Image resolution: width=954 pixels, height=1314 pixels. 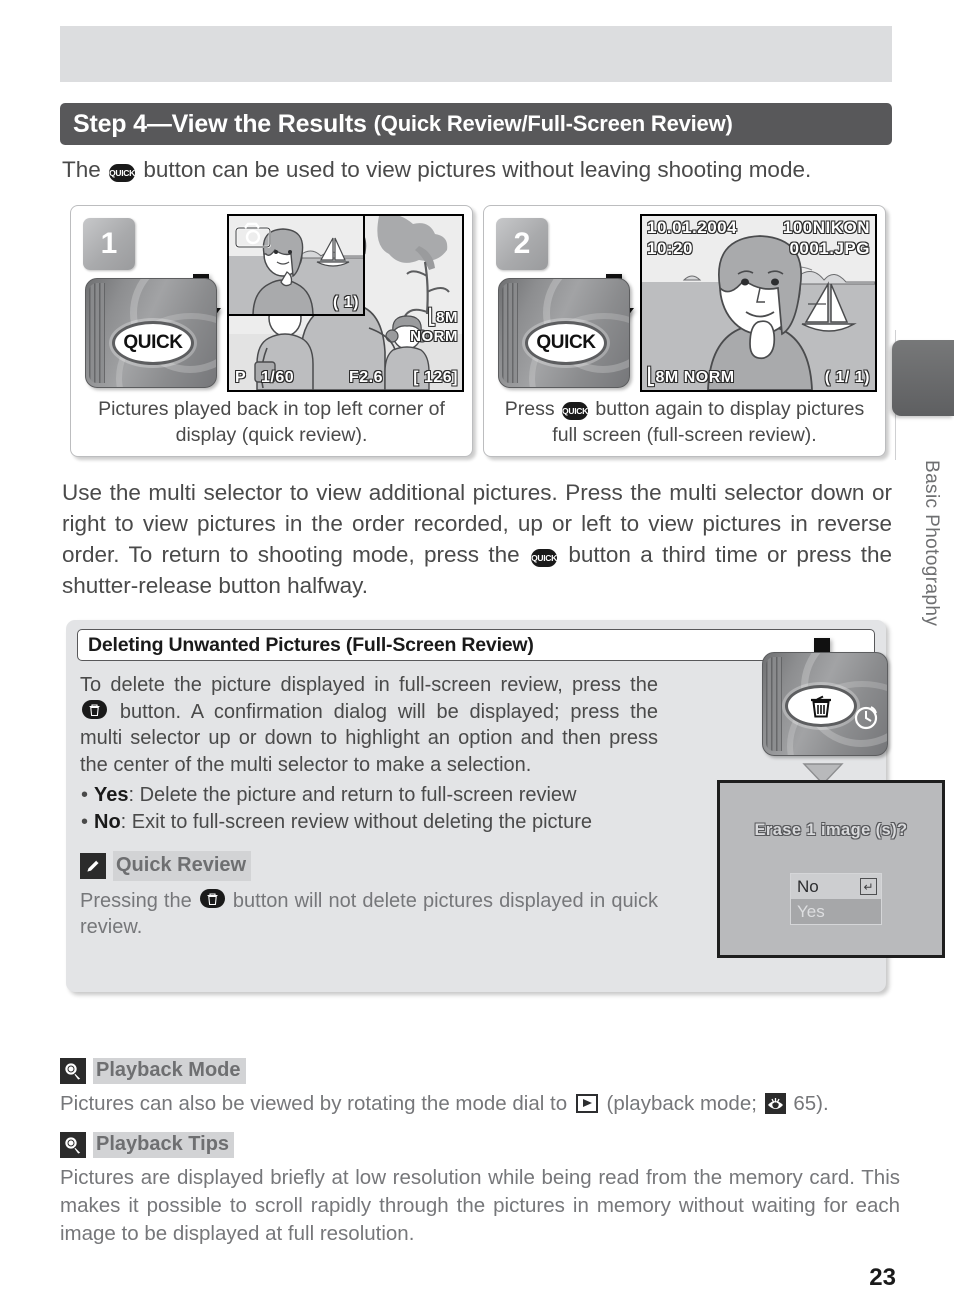 I want to click on note-header: Playback Mode, so click(x=480, y=1071).